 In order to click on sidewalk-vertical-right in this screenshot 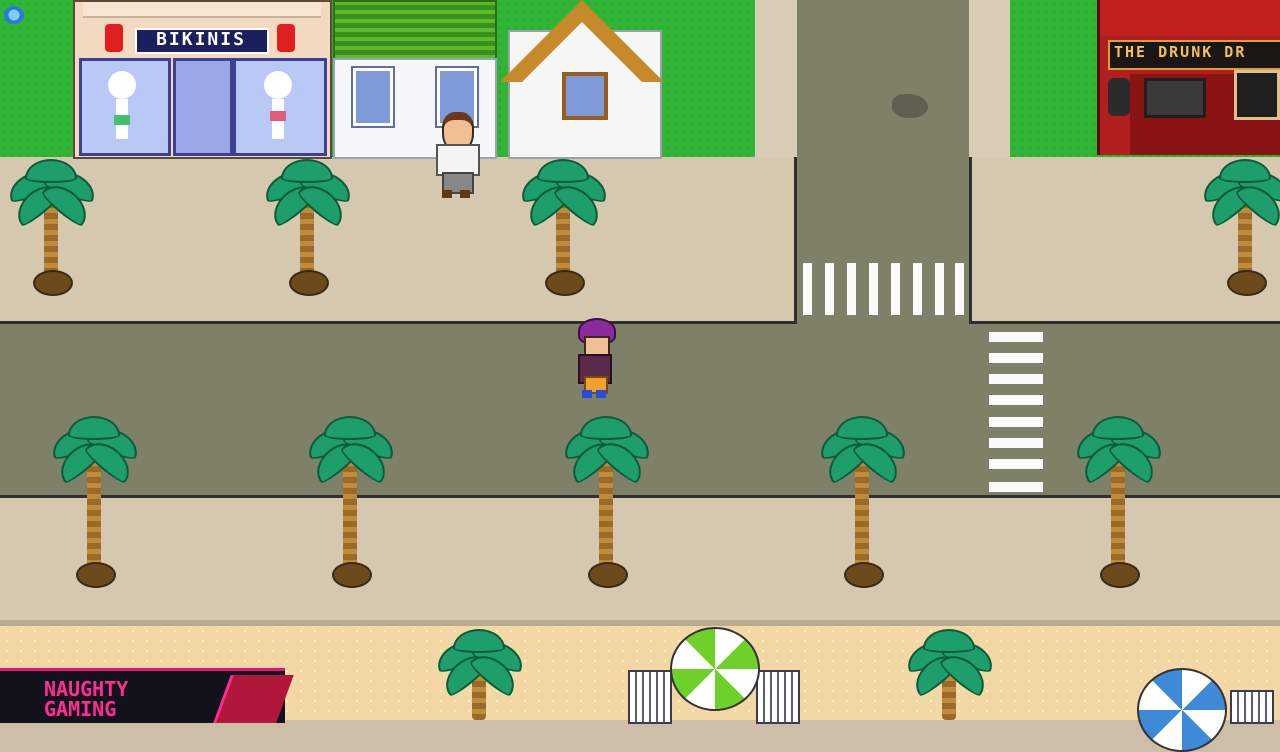, I will do `click(989, 78)`.